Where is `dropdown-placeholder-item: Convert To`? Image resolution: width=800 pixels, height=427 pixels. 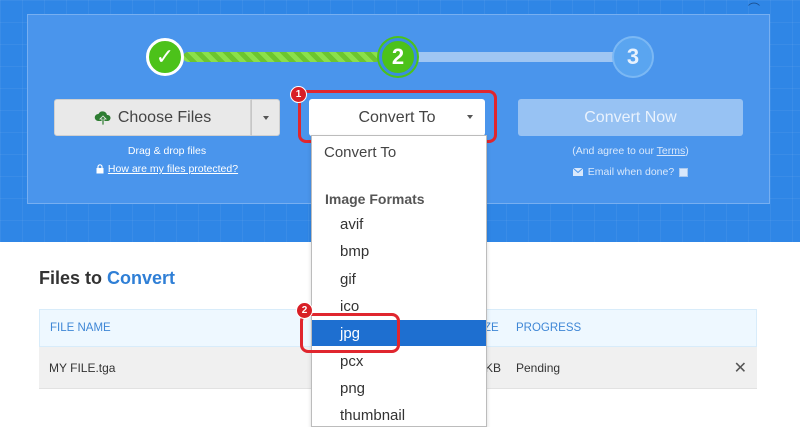 dropdown-placeholder-item: Convert To is located at coordinates (360, 152).